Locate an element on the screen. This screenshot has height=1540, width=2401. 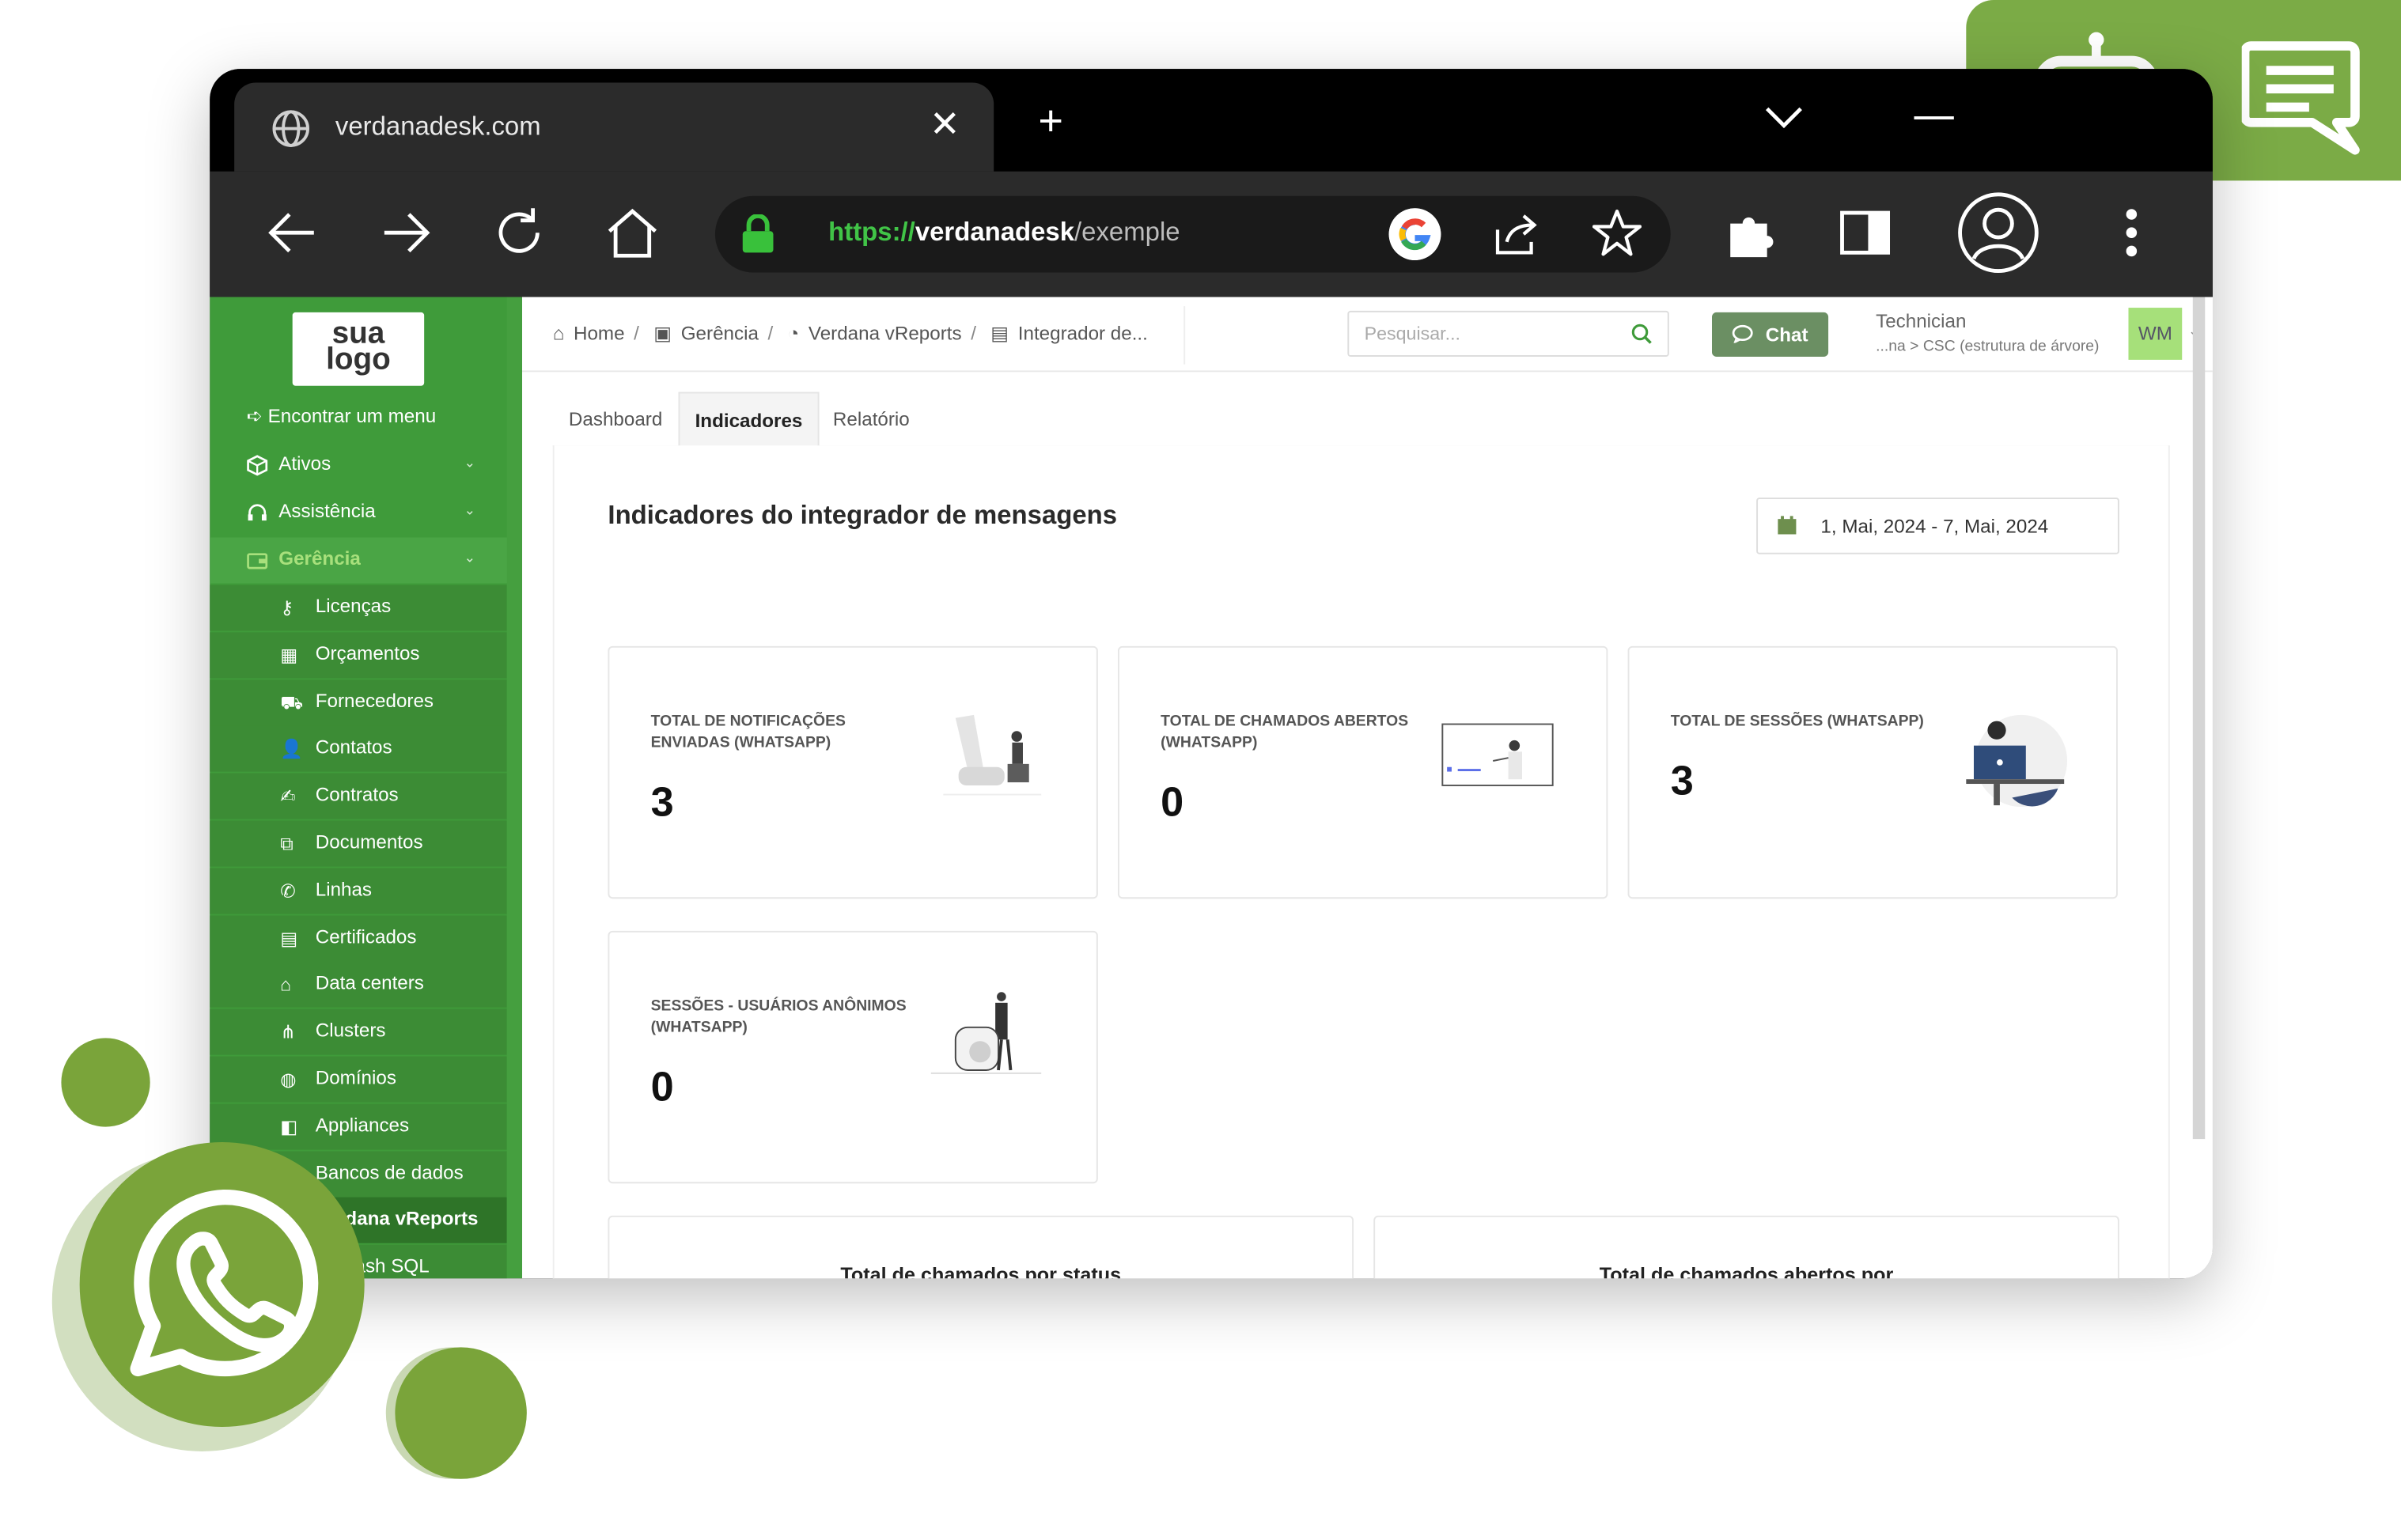
chart-card-abertos: Total de chamados abertos por is located at coordinates (1746, 1247).